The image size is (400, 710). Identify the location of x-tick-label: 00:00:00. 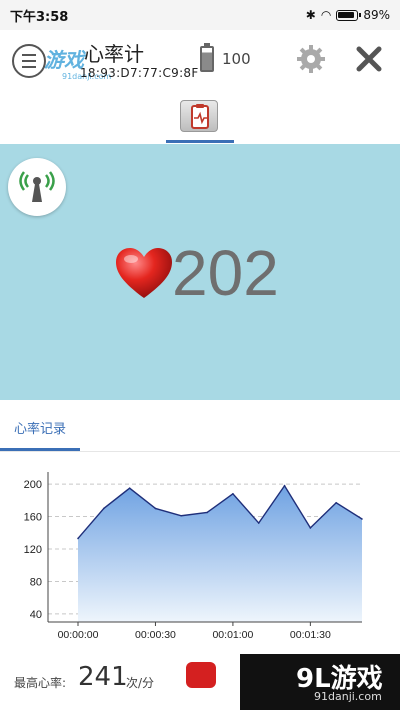
(78, 635).